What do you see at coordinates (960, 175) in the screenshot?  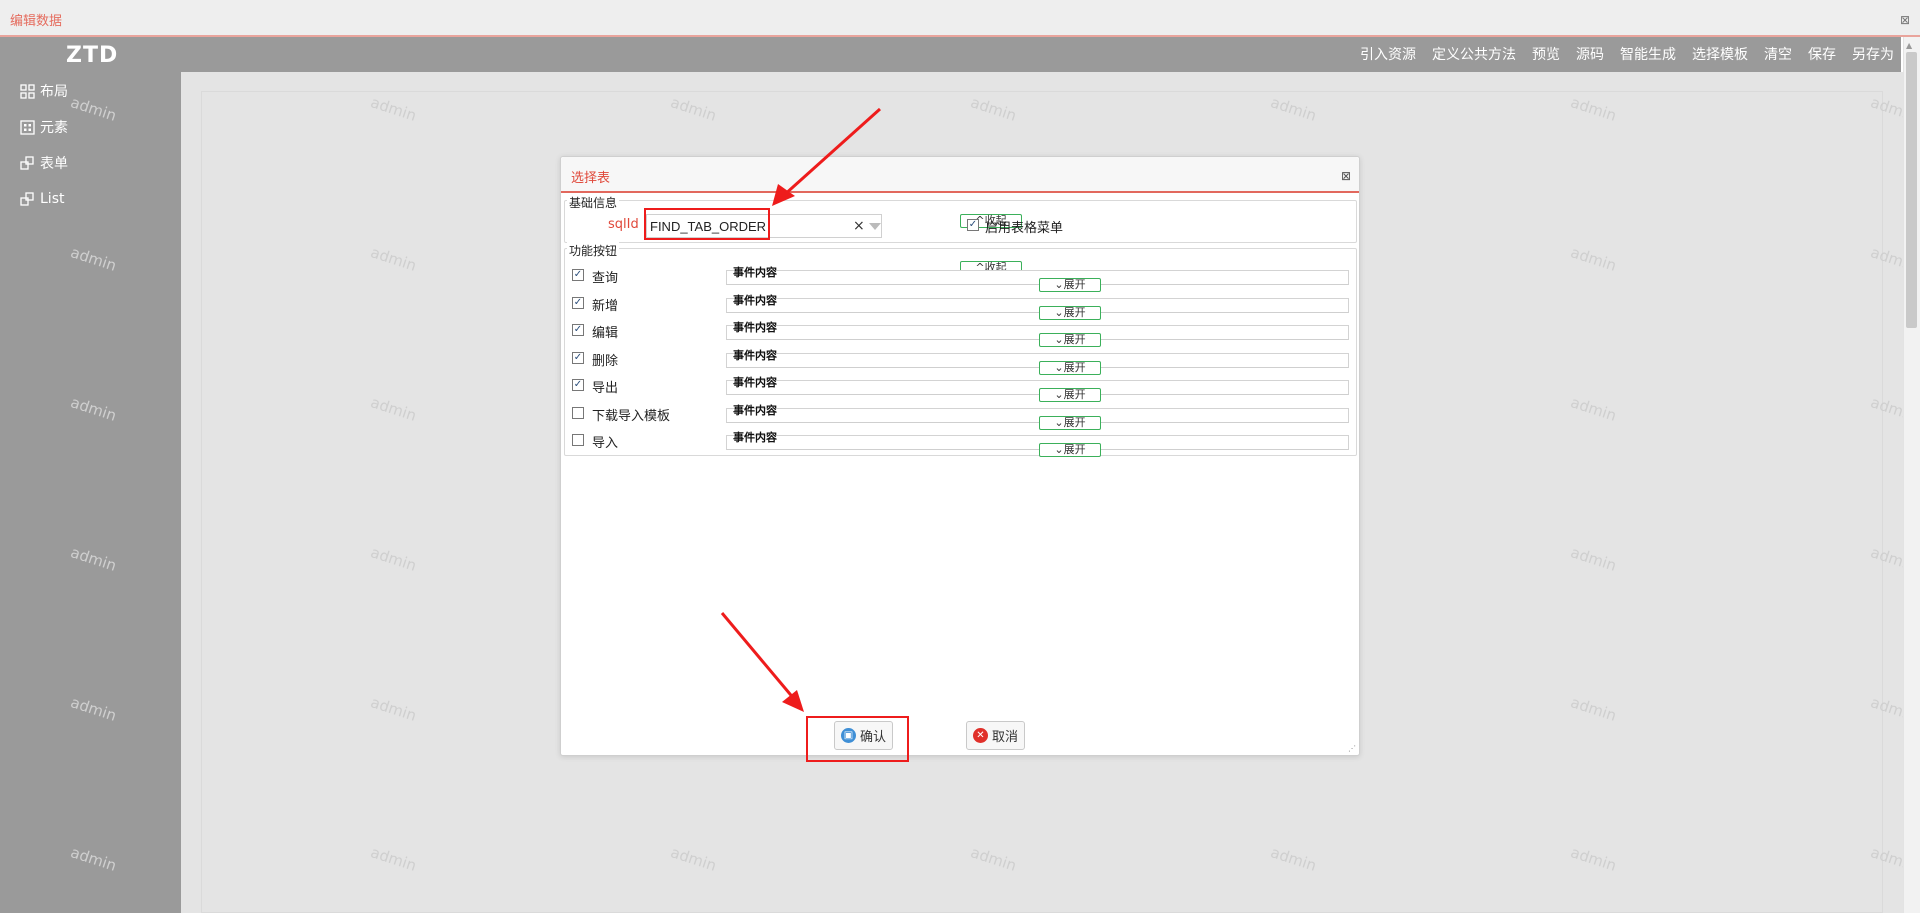 I see `dialog-header: 选择表 ⊠` at bounding box center [960, 175].